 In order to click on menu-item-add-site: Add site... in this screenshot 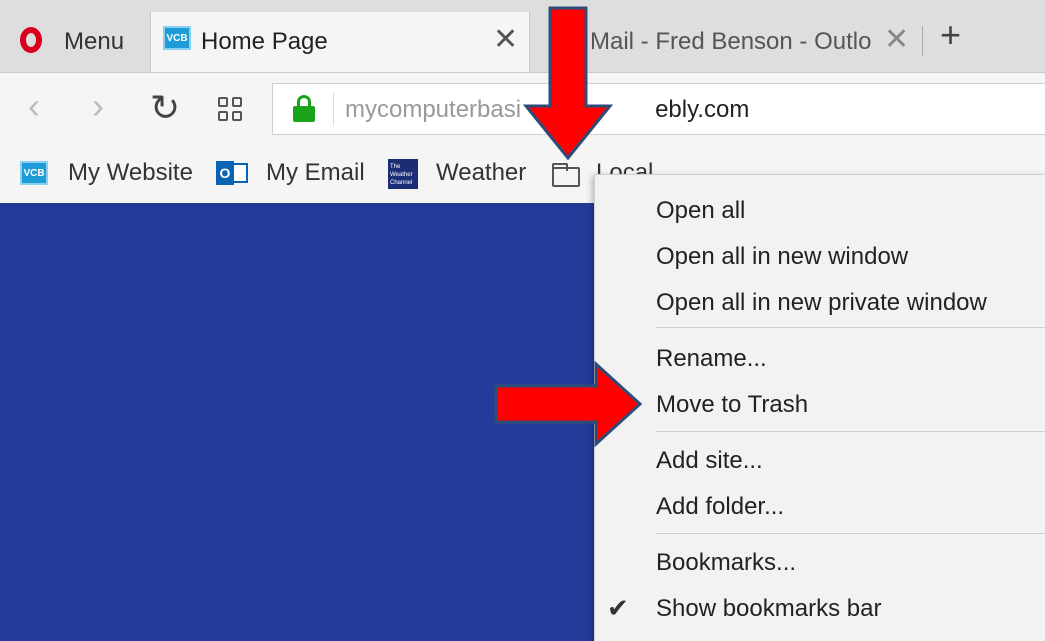, I will do `click(709, 461)`.